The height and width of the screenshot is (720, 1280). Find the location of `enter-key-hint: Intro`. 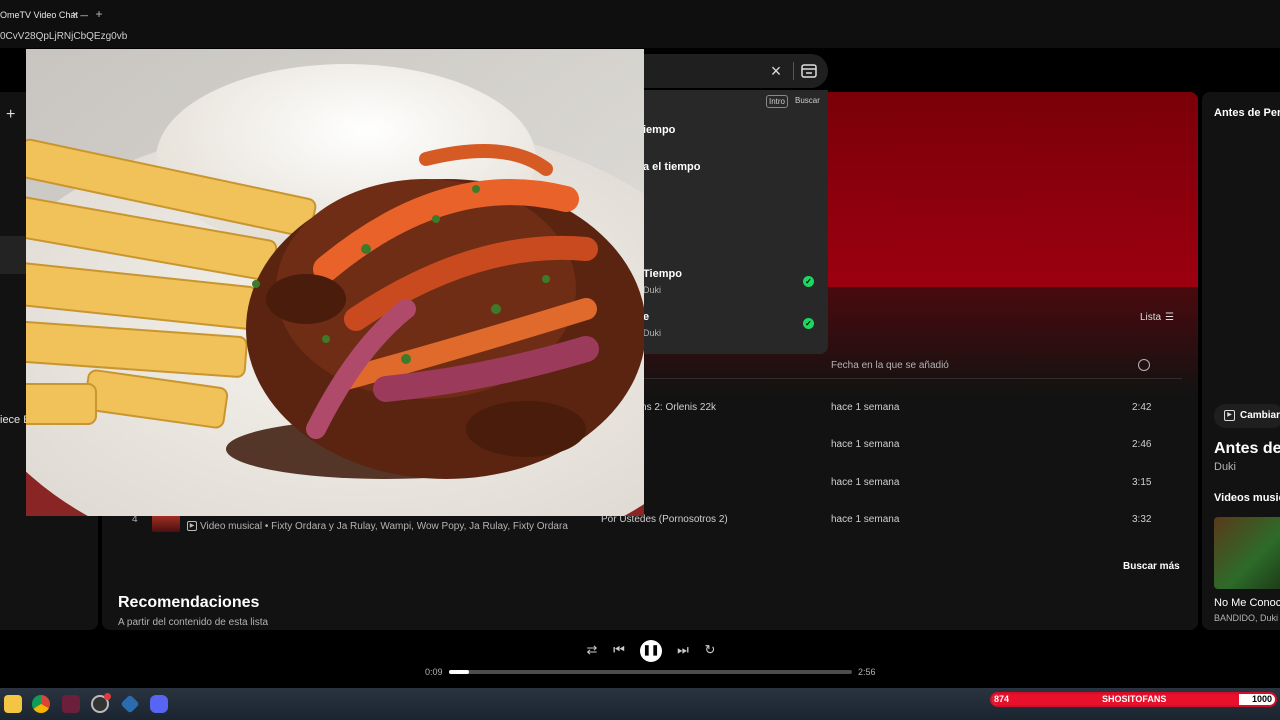

enter-key-hint: Intro is located at coordinates (777, 101).